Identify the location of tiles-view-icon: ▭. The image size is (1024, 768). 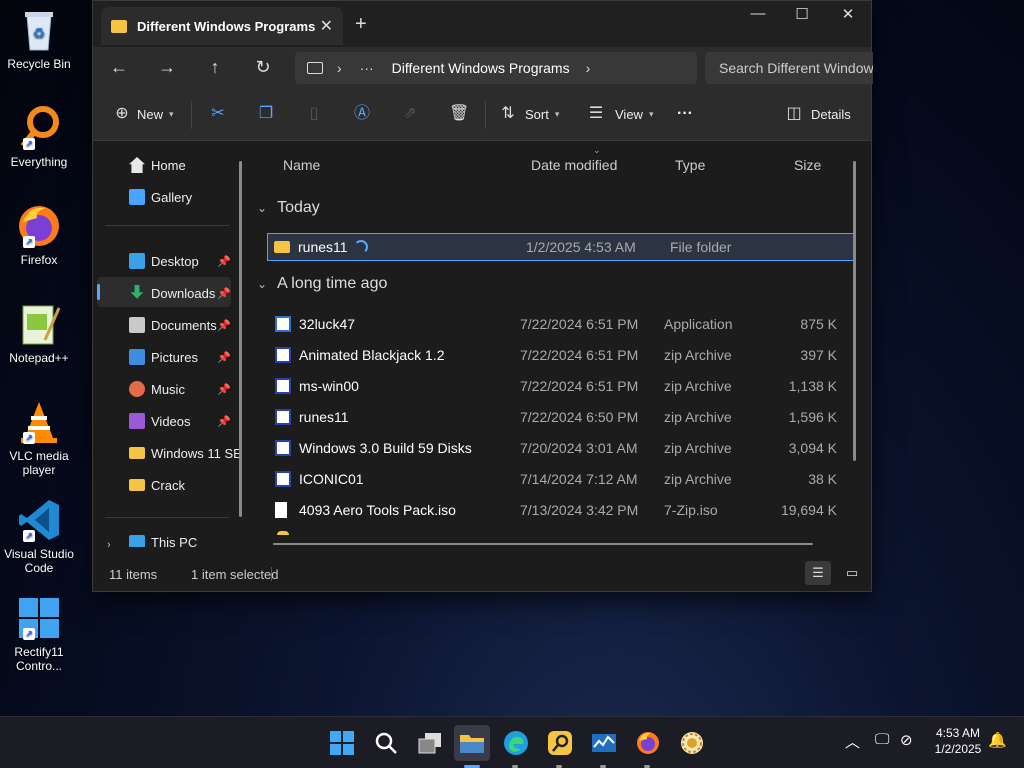
(852, 573).